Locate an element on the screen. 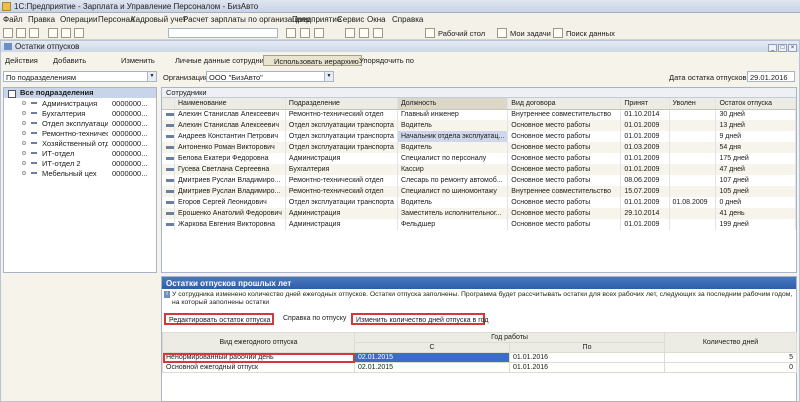 This screenshot has height=402, width=800. change-days-button: Изменить количество дней отпуска в год is located at coordinates (419, 319).